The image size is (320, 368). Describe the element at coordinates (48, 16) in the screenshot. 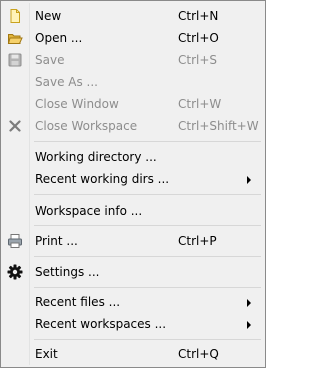

I see `menu-item-label: New` at that location.